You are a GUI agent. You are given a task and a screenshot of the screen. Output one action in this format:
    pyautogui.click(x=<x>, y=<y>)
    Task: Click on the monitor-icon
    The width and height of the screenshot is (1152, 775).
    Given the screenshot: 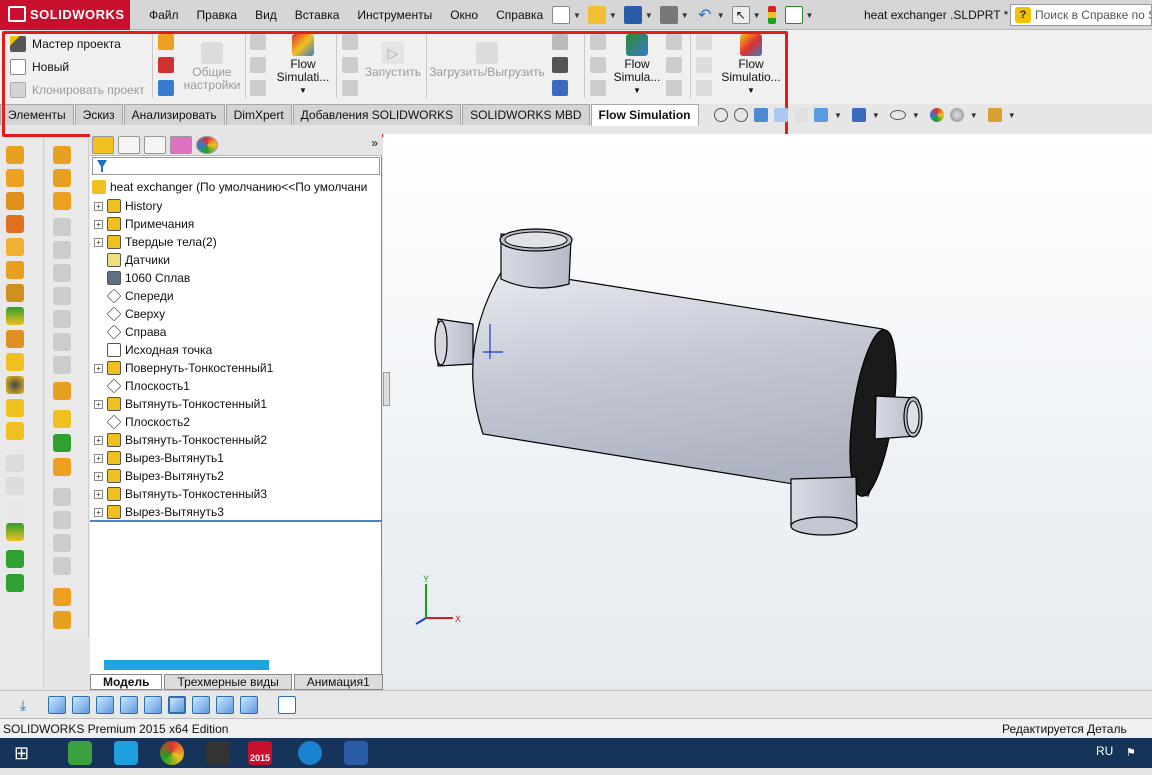 What is the action you would take?
    pyautogui.click(x=350, y=88)
    